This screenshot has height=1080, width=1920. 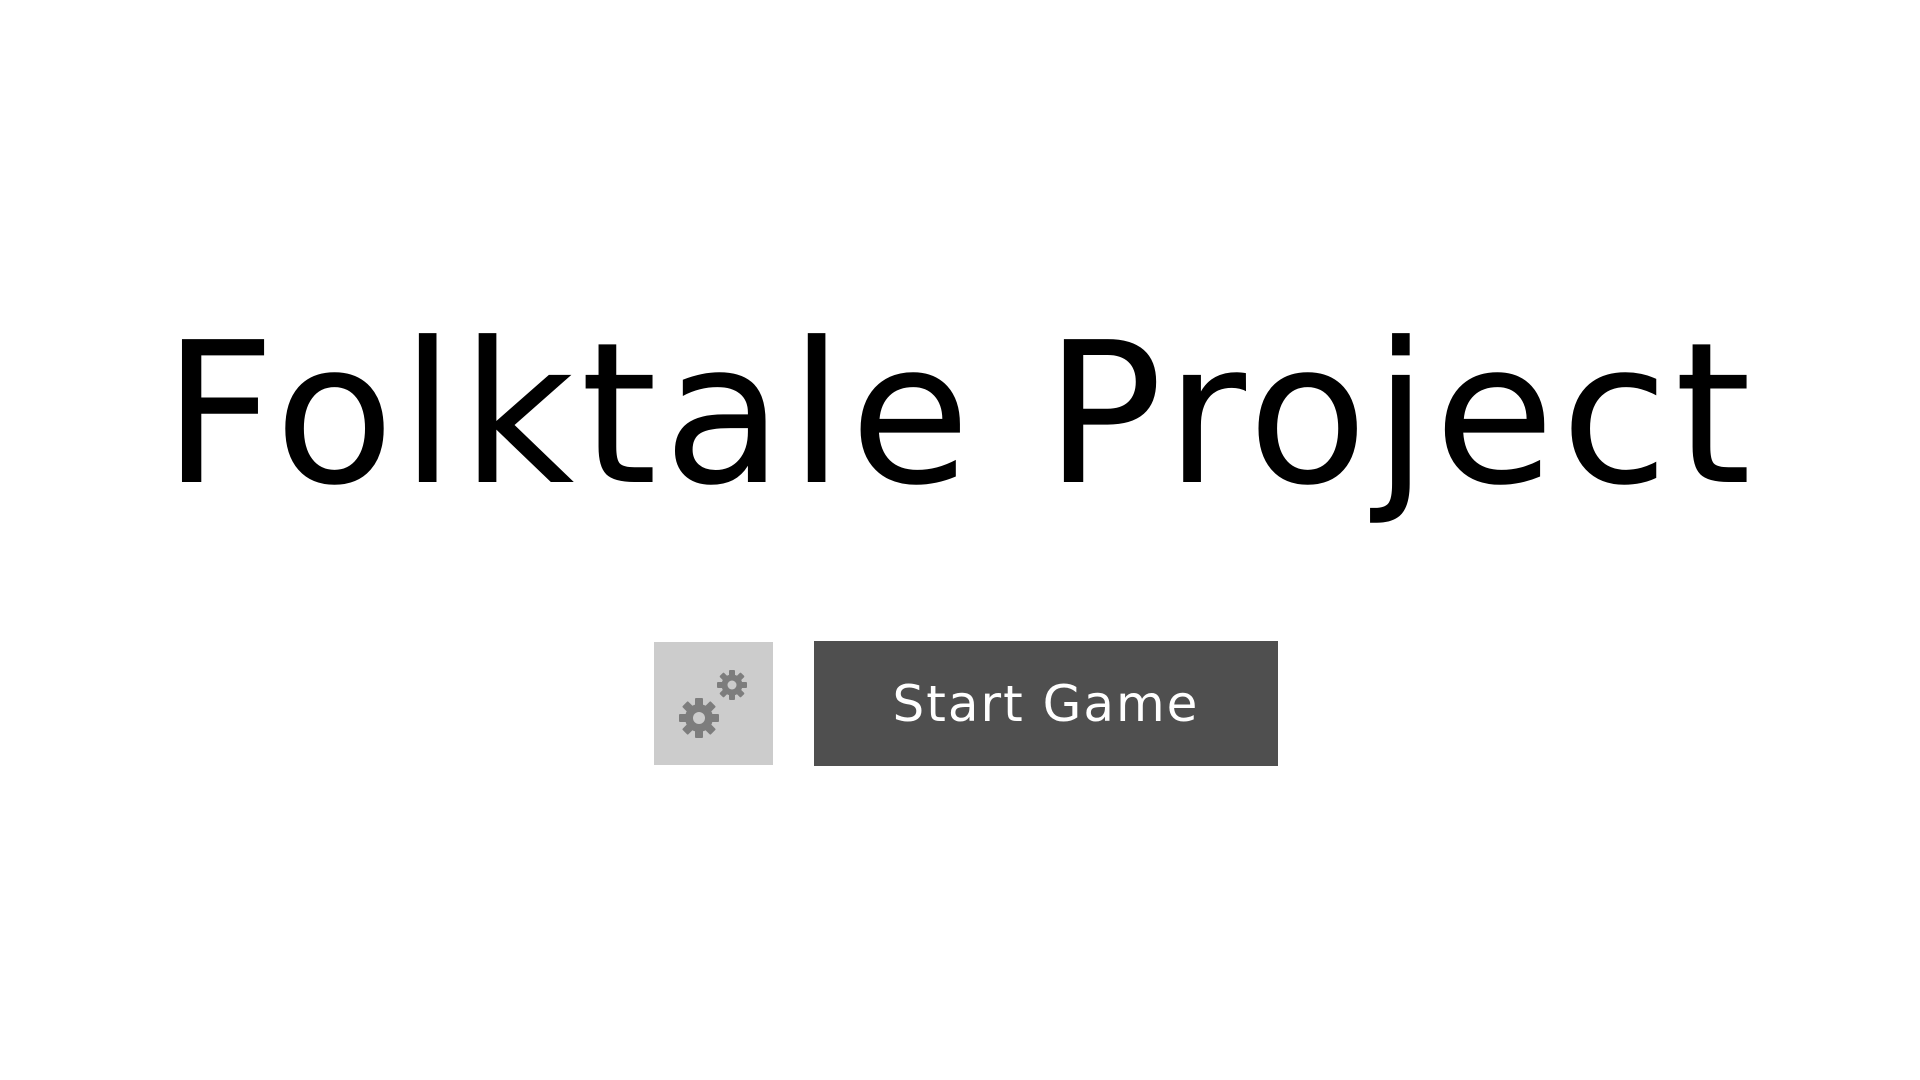 I want to click on gears-icon, so click(x=714, y=704).